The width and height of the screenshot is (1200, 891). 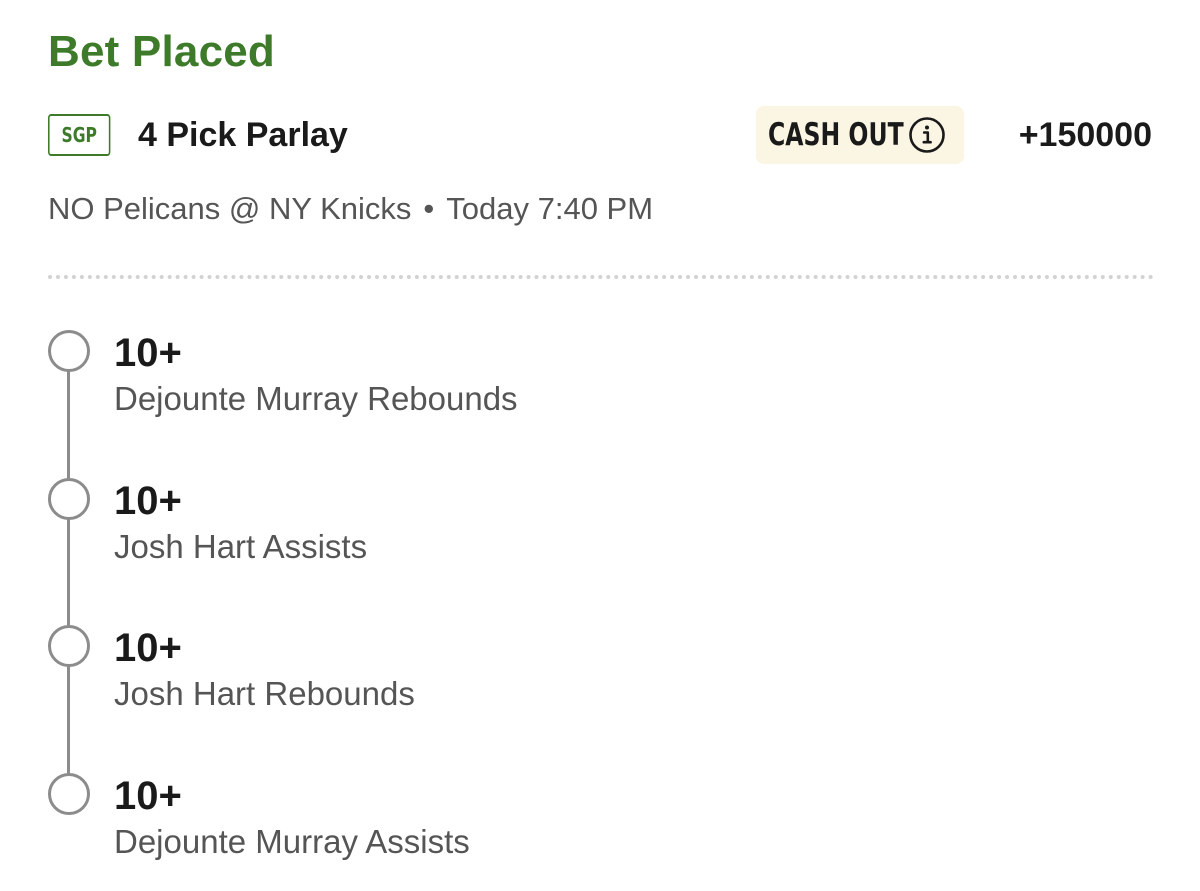 I want to click on leg-item: 10+ Dejounte Murray Rebounds, so click(x=598, y=380).